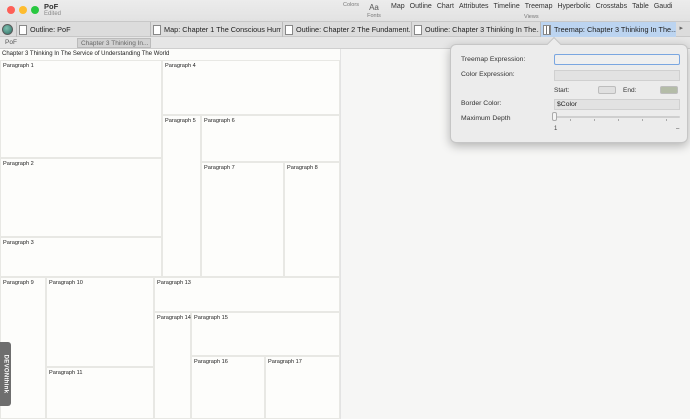 The width and height of the screenshot is (690, 419). I want to click on treemap-cell-paragraph-10: Paragraph 10, so click(100, 322).